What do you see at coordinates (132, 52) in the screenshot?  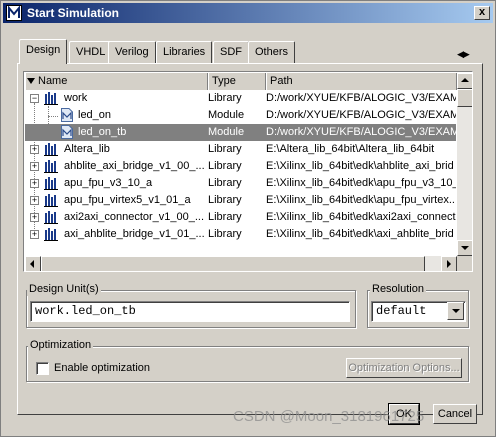 I see `tab-verilog: Verilog` at bounding box center [132, 52].